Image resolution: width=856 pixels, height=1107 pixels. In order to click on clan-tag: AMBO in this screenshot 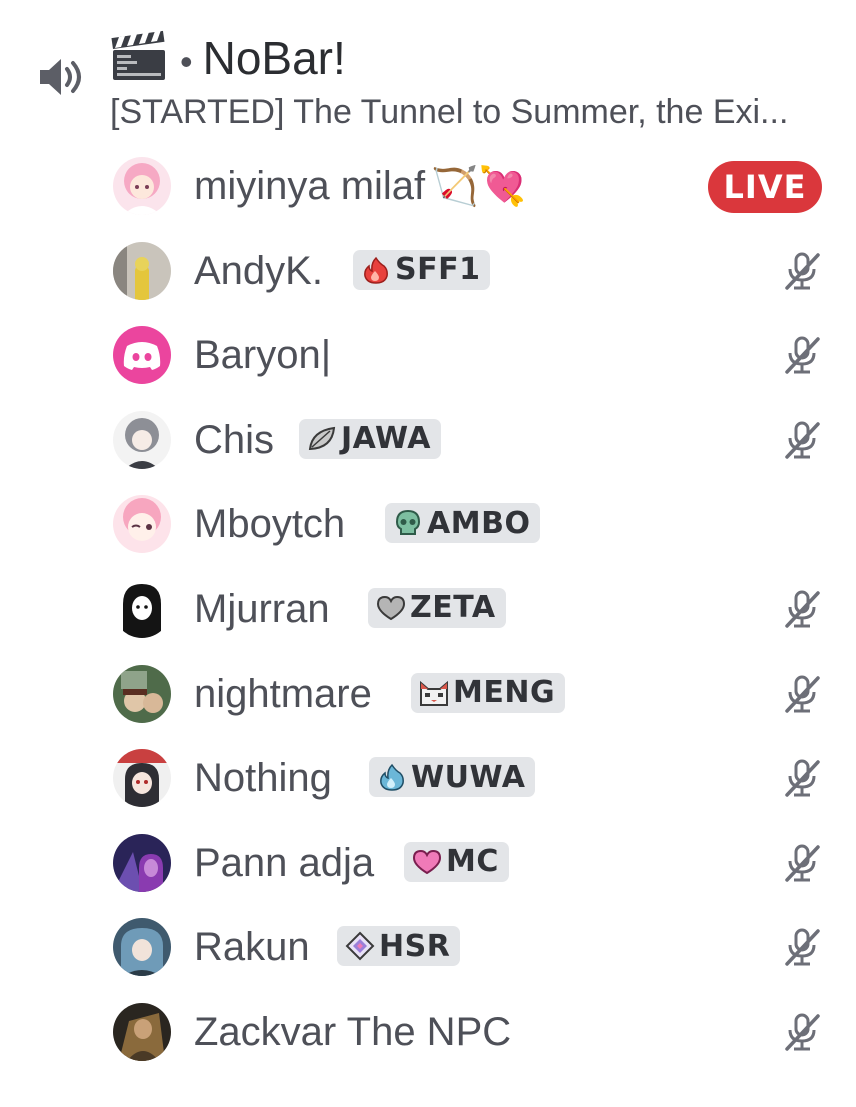, I will do `click(463, 523)`.